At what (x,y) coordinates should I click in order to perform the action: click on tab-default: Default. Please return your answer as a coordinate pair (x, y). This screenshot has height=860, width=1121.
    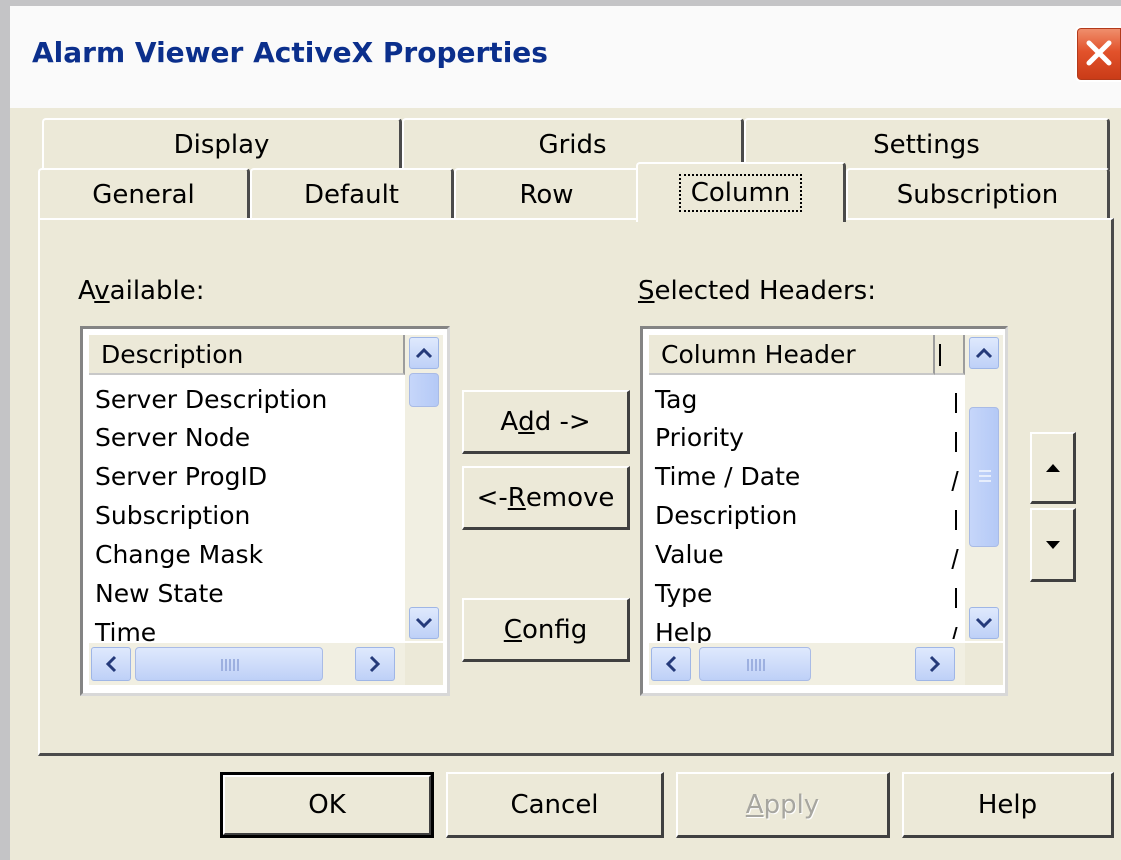
    Looking at the image, I should click on (352, 194).